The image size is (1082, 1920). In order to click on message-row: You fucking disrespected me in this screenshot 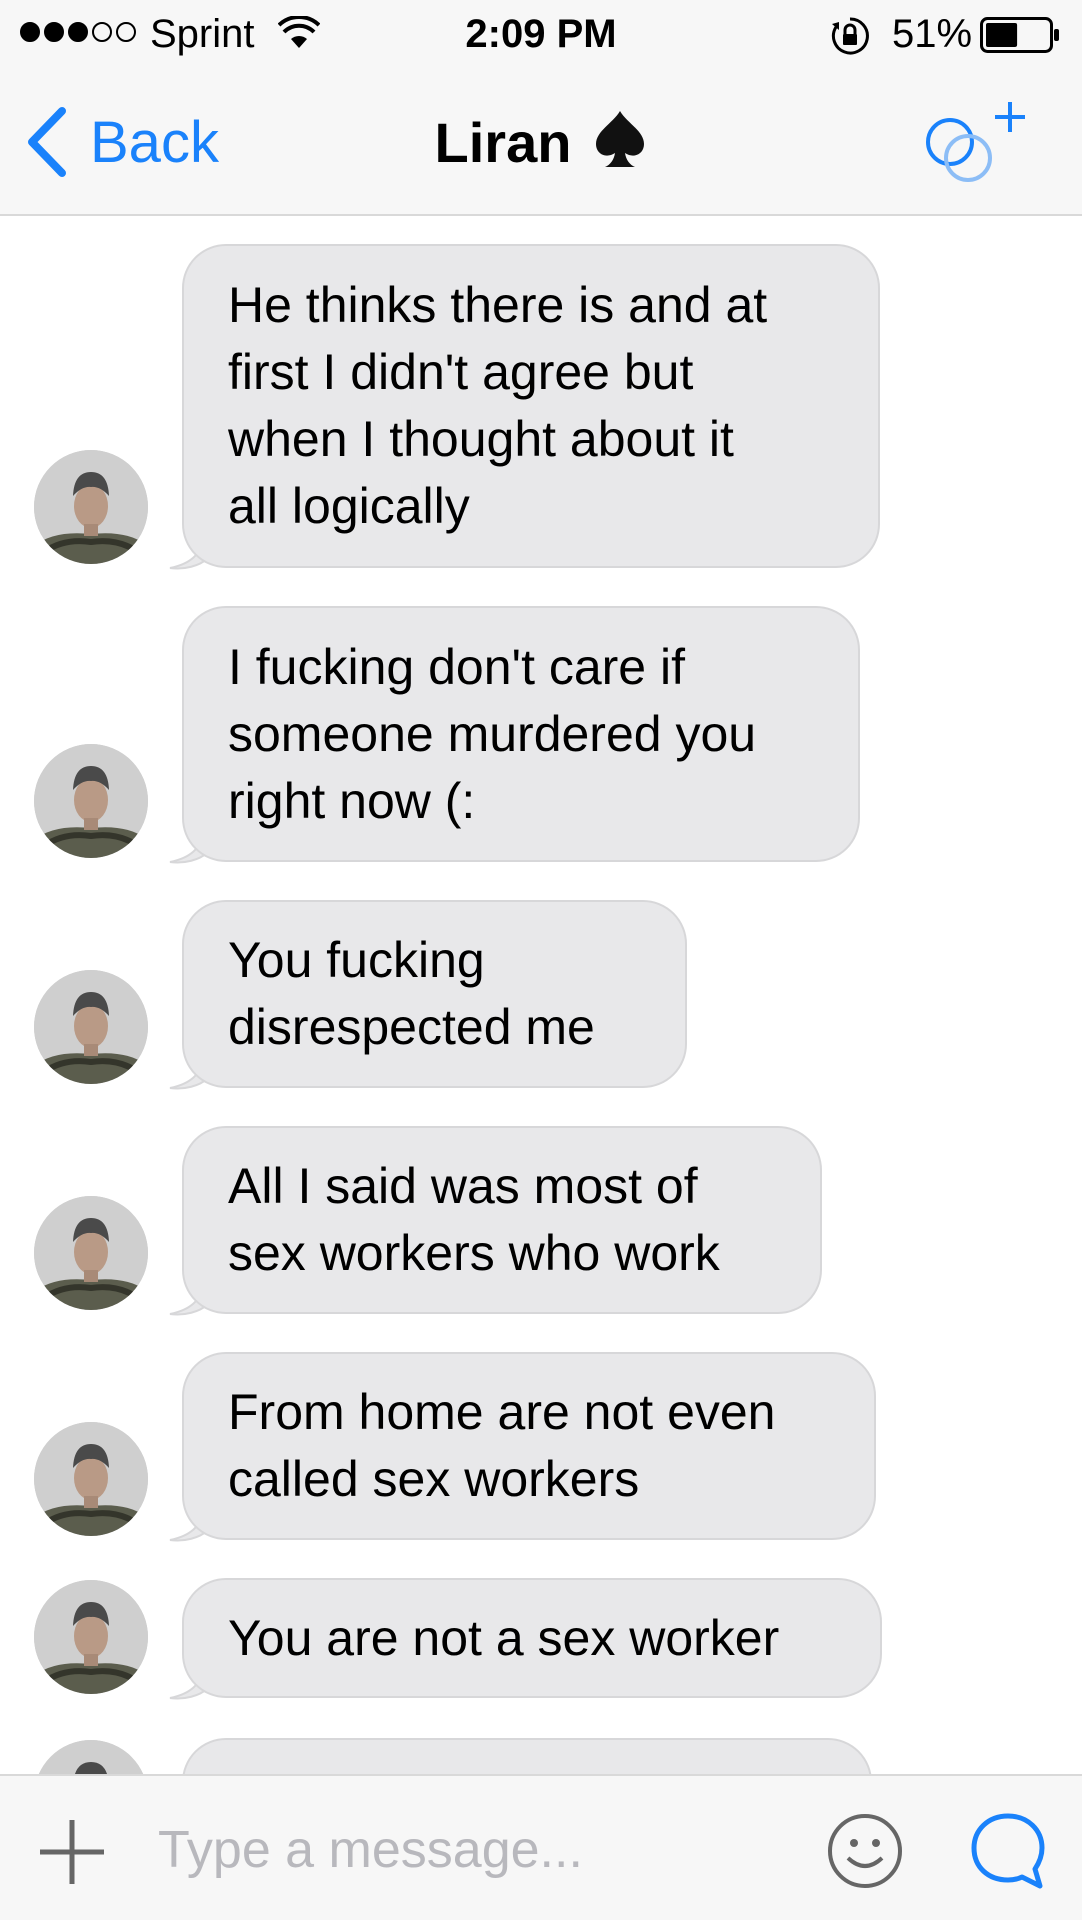, I will do `click(541, 995)`.